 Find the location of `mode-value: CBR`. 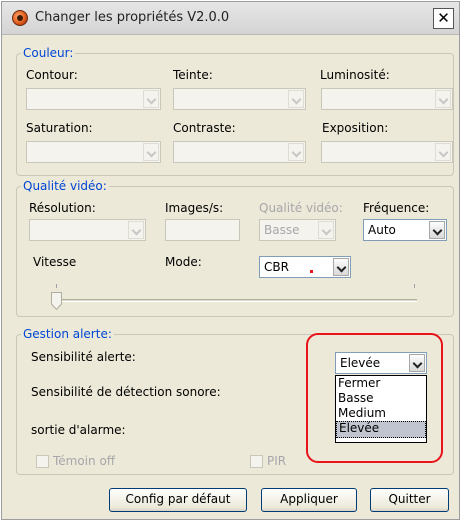

mode-value: CBR is located at coordinates (276, 267).